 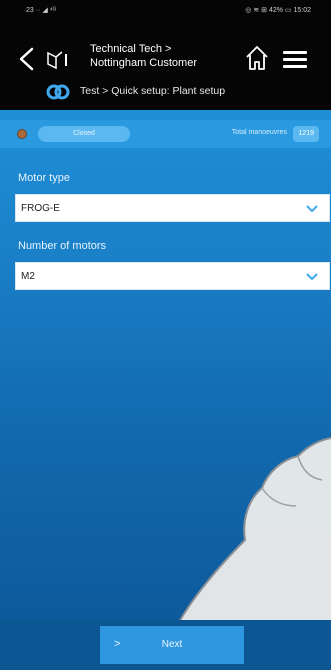 I want to click on motor-type-value: FROG-E, so click(x=40, y=208).